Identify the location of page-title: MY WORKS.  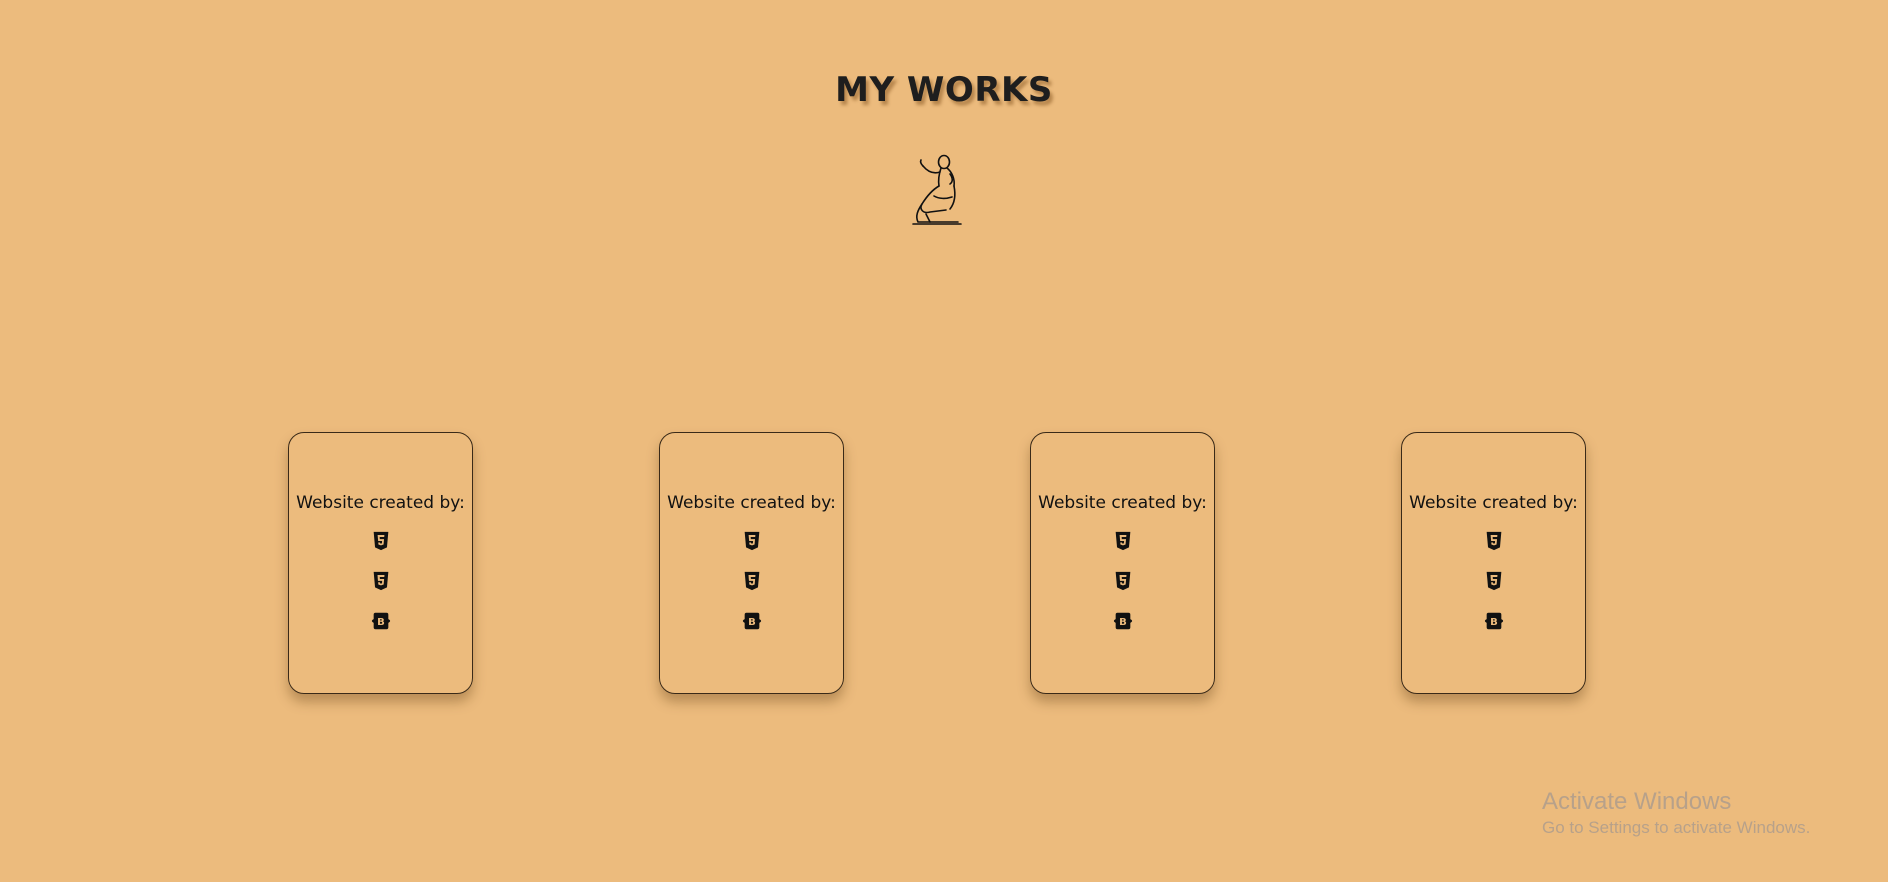
(944, 90).